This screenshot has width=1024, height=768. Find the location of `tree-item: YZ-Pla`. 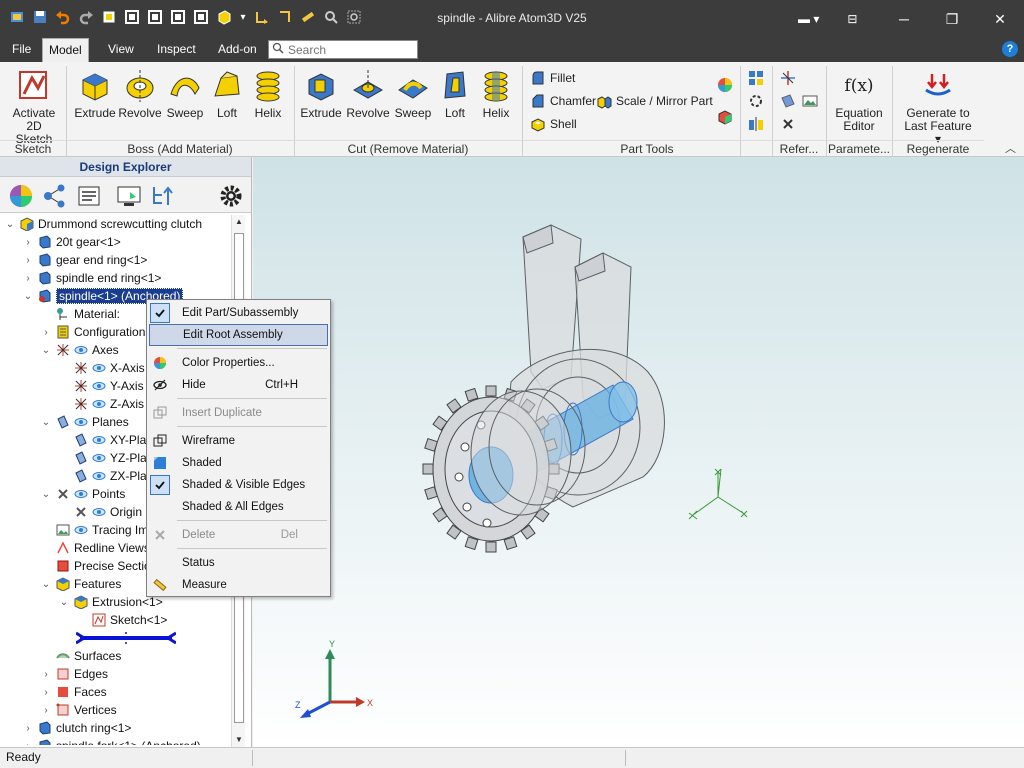

tree-item: YZ-Pla is located at coordinates (102, 458).